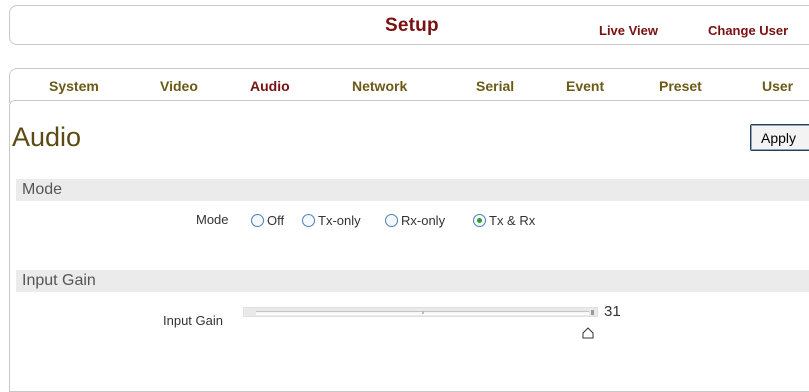 Image resolution: width=809 pixels, height=392 pixels. I want to click on mode-option-tx-rx: Tx & Rx, so click(504, 220).